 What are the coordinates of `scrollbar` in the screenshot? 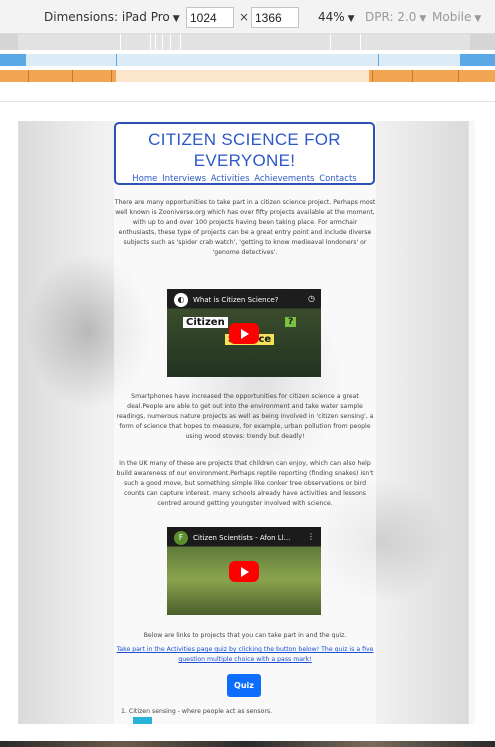 It's located at (472, 422).